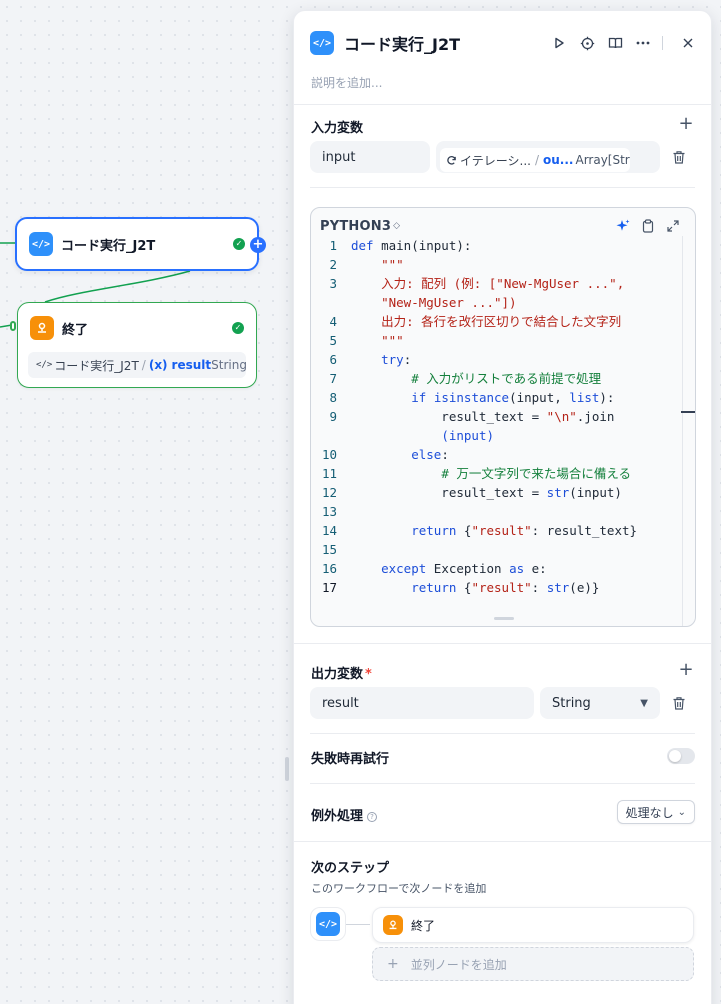  Describe the element at coordinates (682, 431) in the screenshot. I see `editor-scrollbar` at that location.